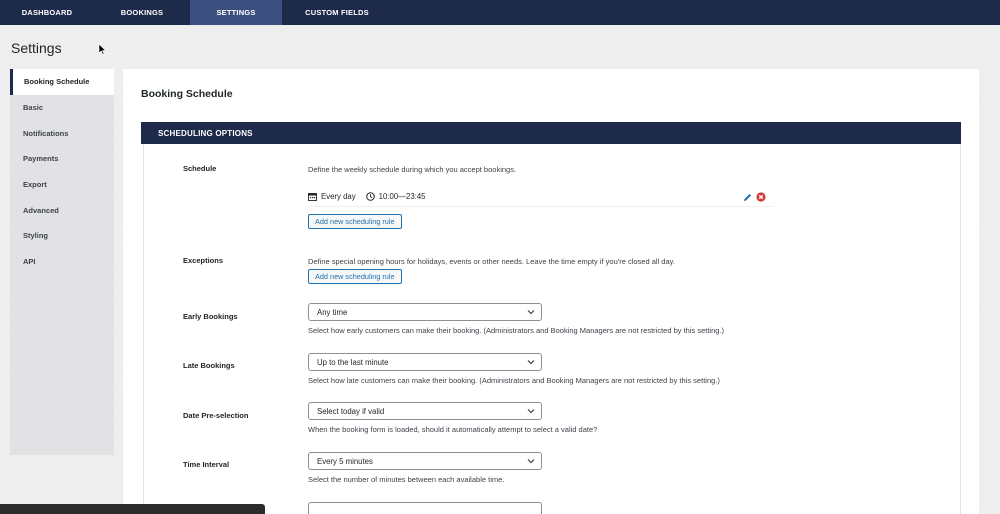 This screenshot has width=1000, height=514. What do you see at coordinates (62, 107) in the screenshot?
I see `sidebar-item-basic: Basic` at bounding box center [62, 107].